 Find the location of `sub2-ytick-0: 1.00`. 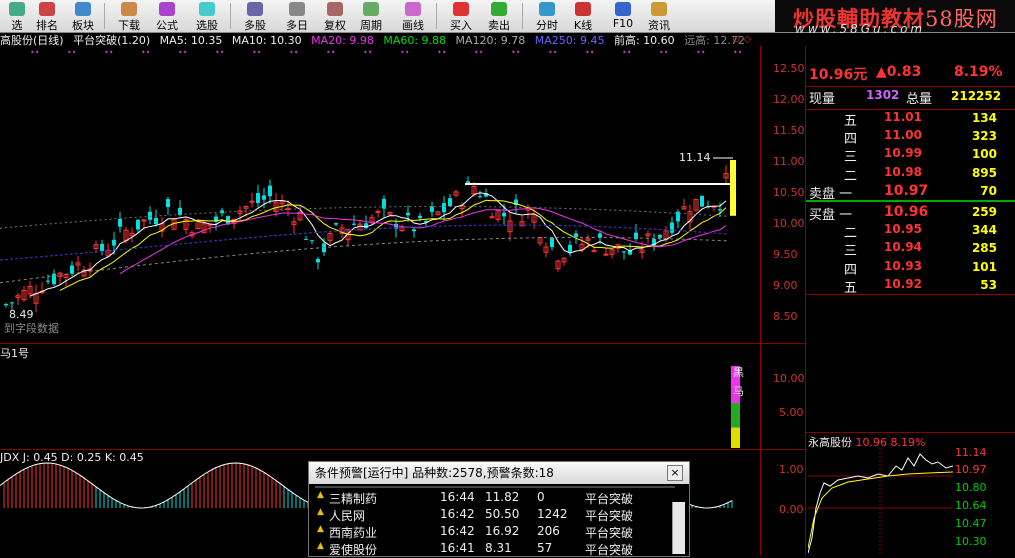

sub2-ytick-0: 1.00 is located at coordinates (791, 469).